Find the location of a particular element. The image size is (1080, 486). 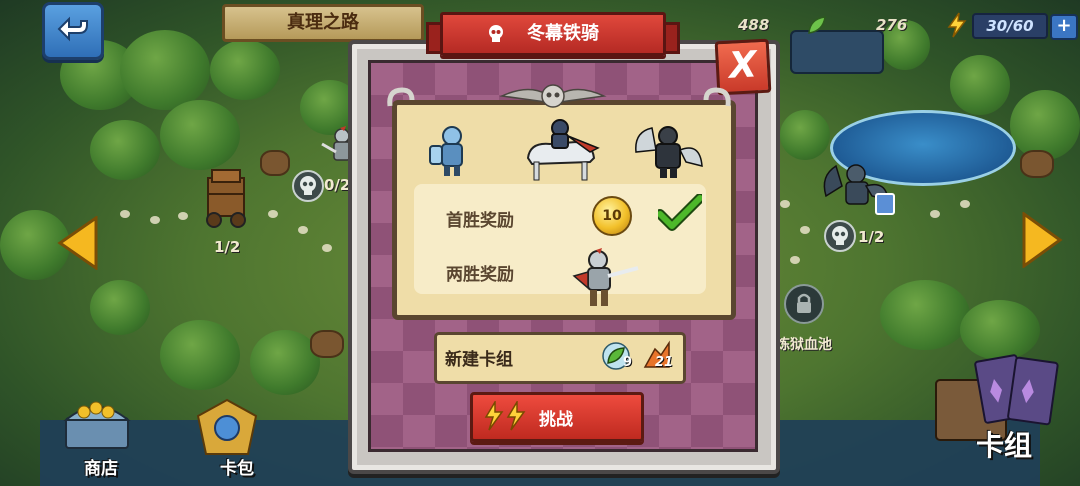

checkmark-icon is located at coordinates (680, 212).